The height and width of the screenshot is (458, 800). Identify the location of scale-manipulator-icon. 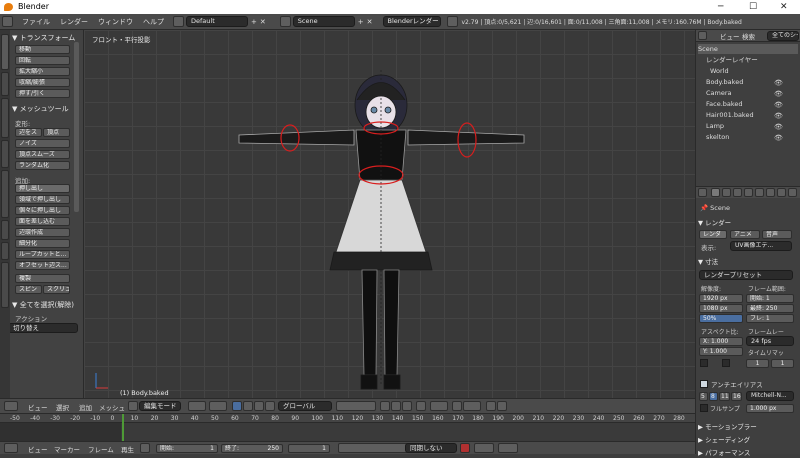
(270, 406).